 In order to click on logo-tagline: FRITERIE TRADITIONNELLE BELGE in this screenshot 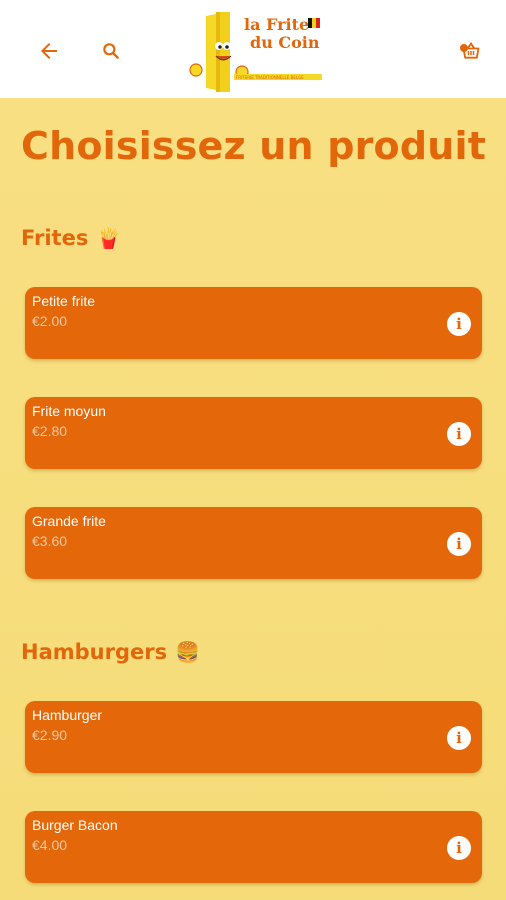, I will do `click(270, 77)`.